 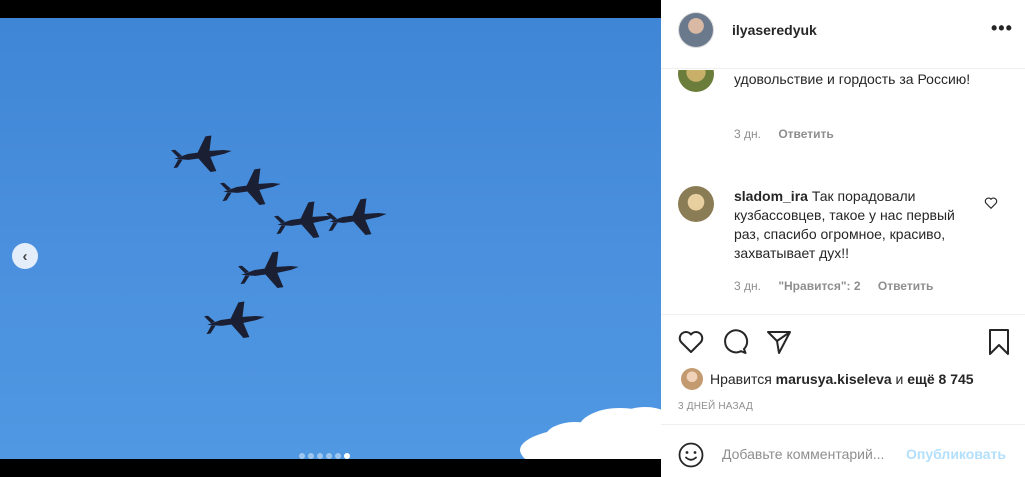 What do you see at coordinates (771, 196) in the screenshot?
I see `comment-username: sladom_ira` at bounding box center [771, 196].